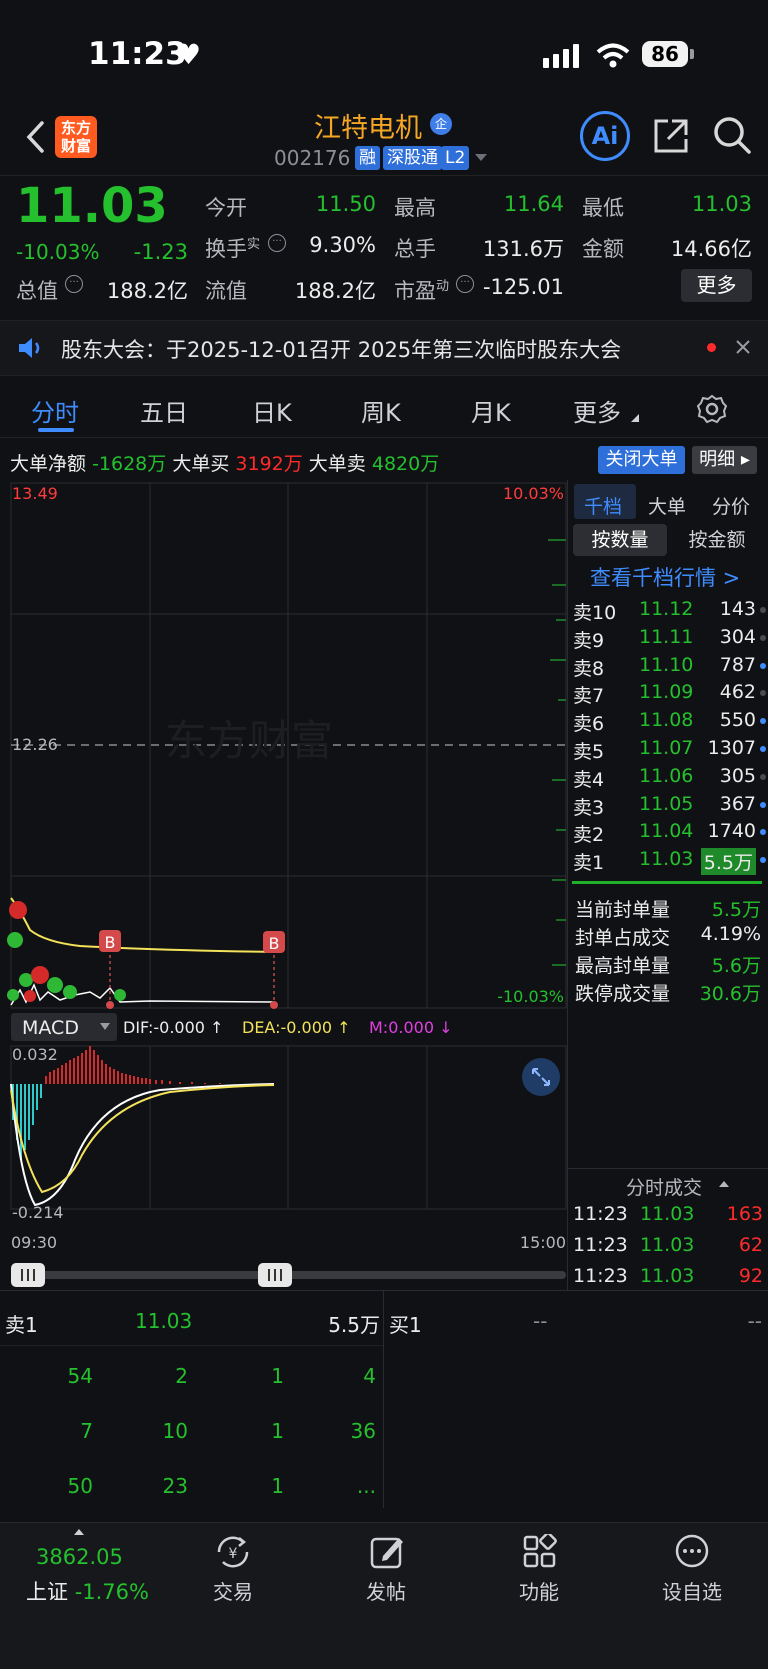  Describe the element at coordinates (79, 1557) in the screenshot. I see `index-value: 3862.05` at that location.